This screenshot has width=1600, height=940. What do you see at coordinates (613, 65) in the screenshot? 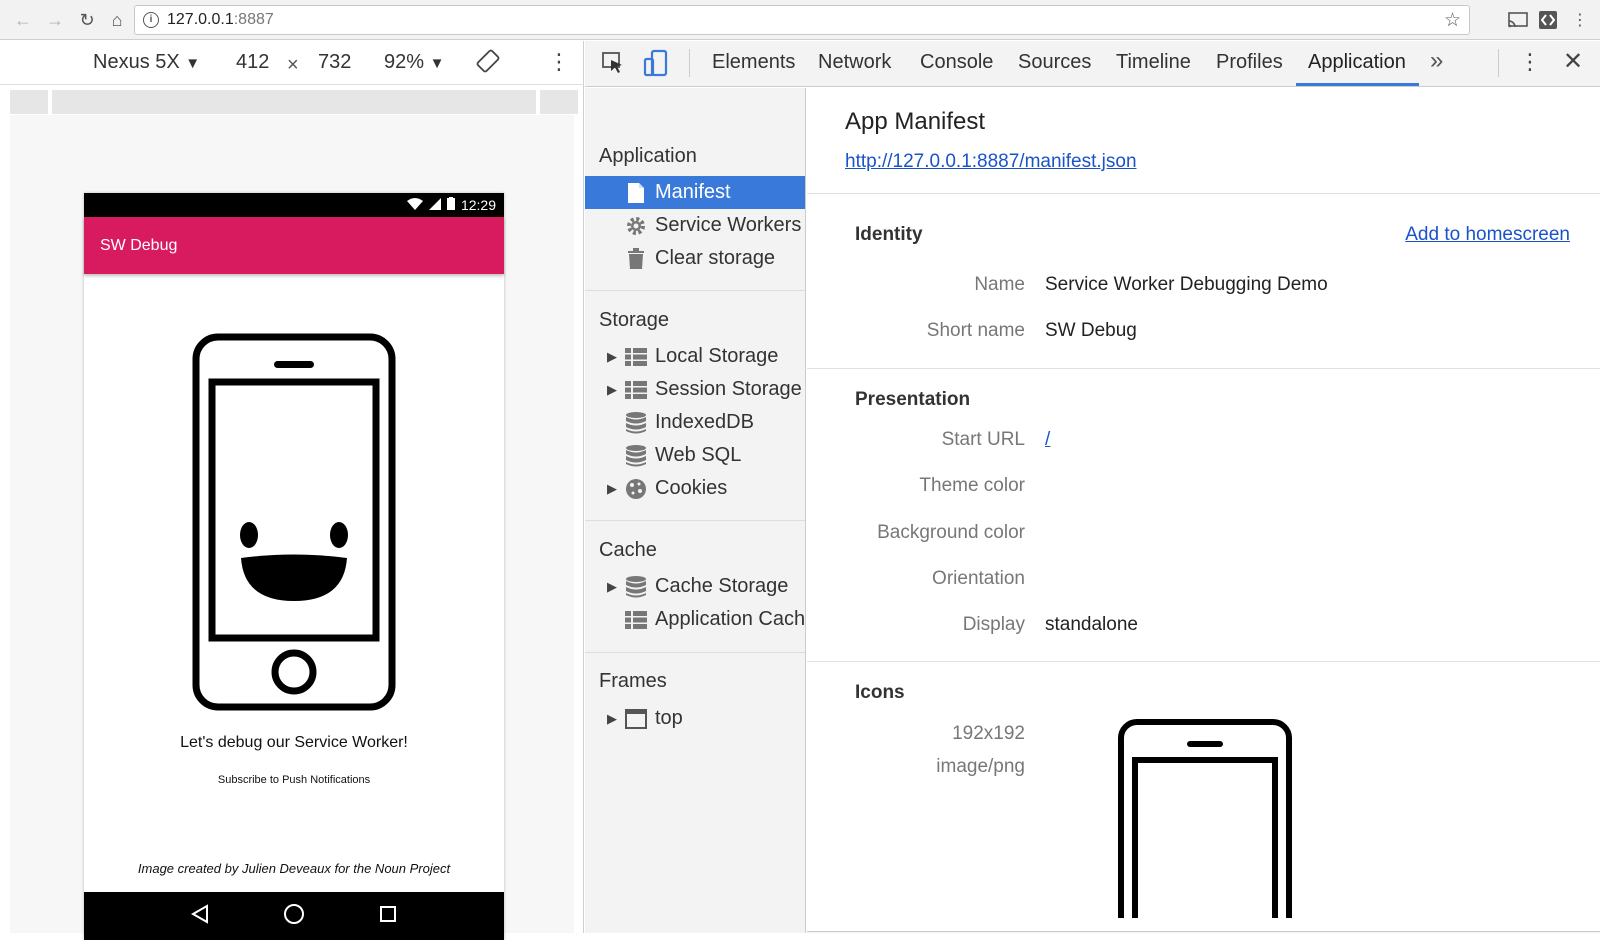
I see `inspect-element-icon` at bounding box center [613, 65].